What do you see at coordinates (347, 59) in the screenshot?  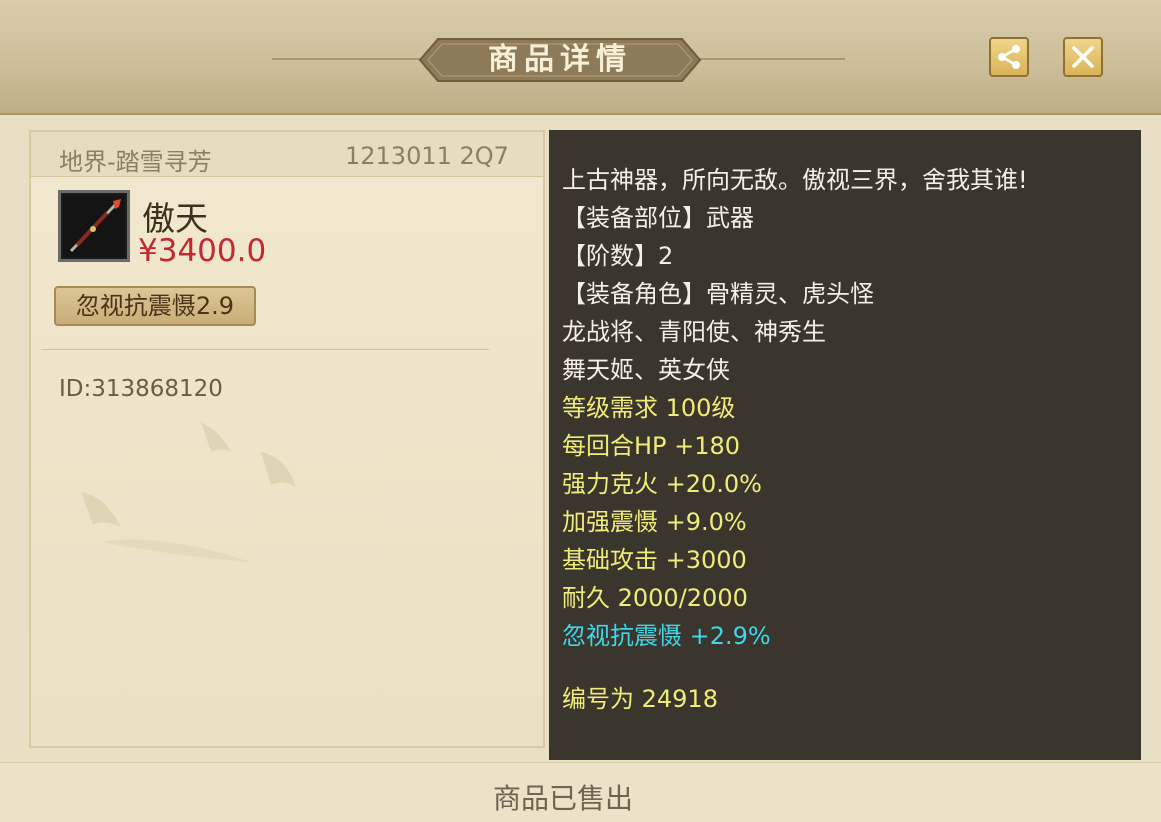 I see `header-ornament-left` at bounding box center [347, 59].